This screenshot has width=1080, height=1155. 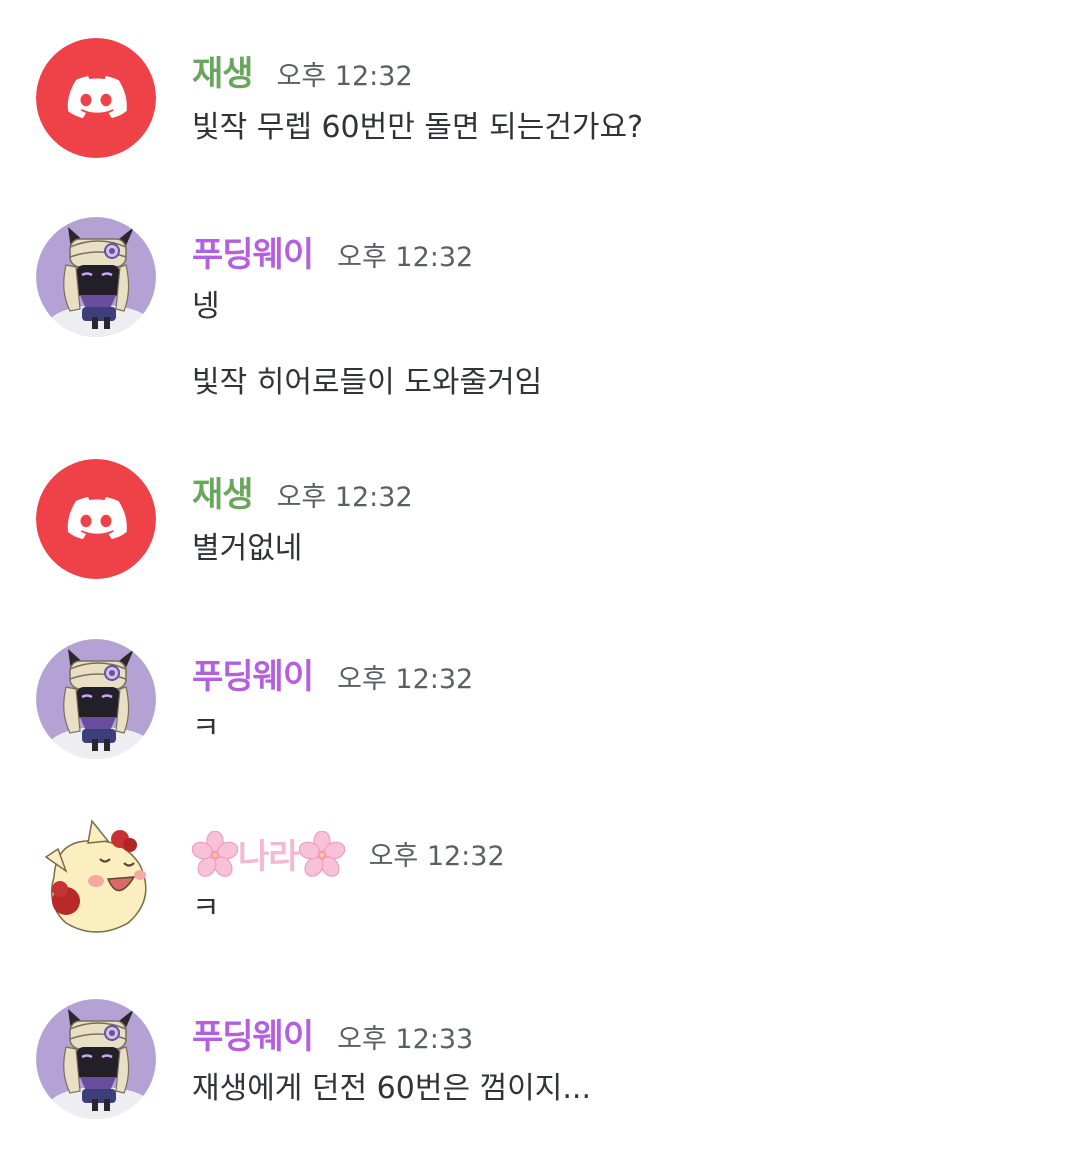 I want to click on message-header: 푸딩웨이 오후 12:33, so click(x=332, y=1033).